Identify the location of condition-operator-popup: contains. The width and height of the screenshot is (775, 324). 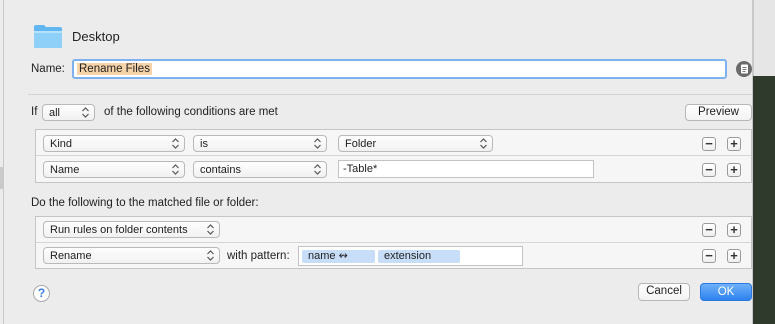
(260, 169).